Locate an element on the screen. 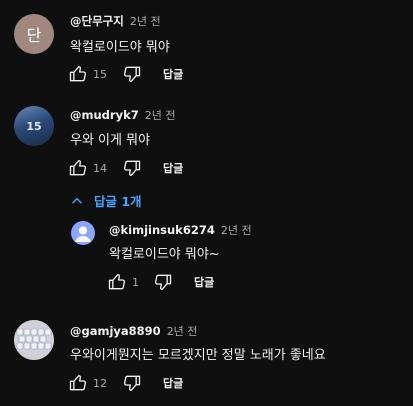  replies-toggle-button: 답글 1개 is located at coordinates (106, 200).